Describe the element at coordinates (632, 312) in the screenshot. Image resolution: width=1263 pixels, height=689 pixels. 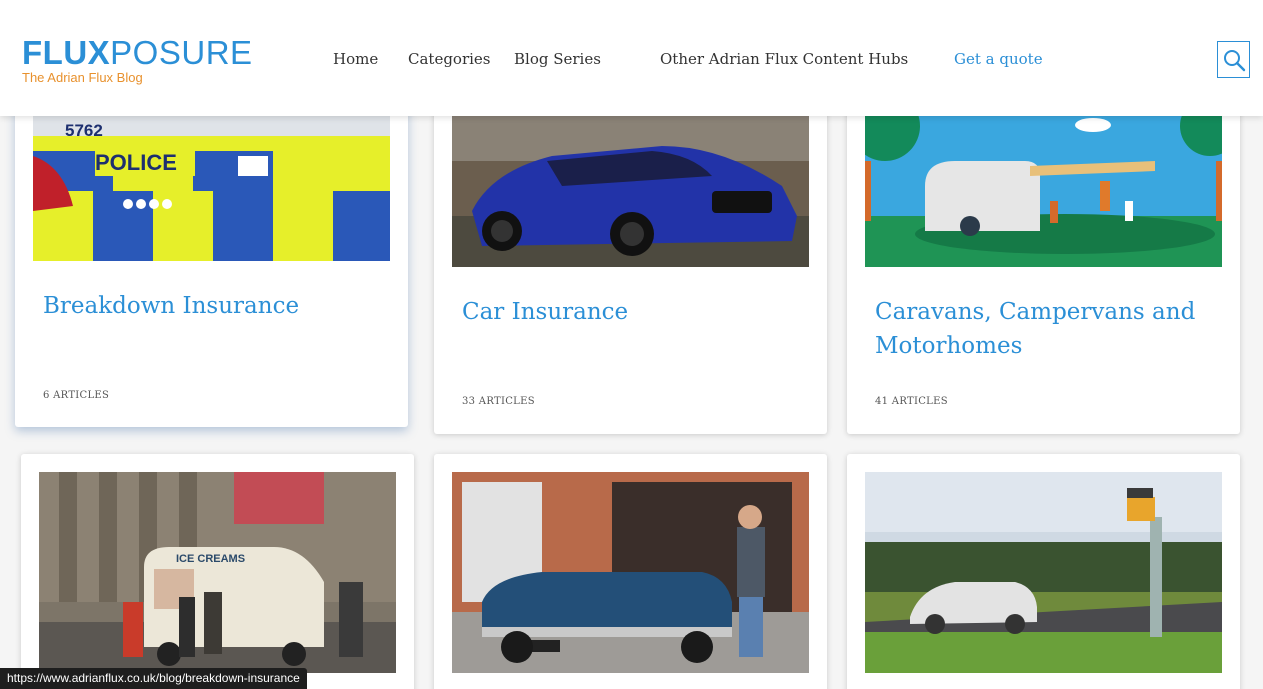
I see `card-title: Car Insurance` at that location.